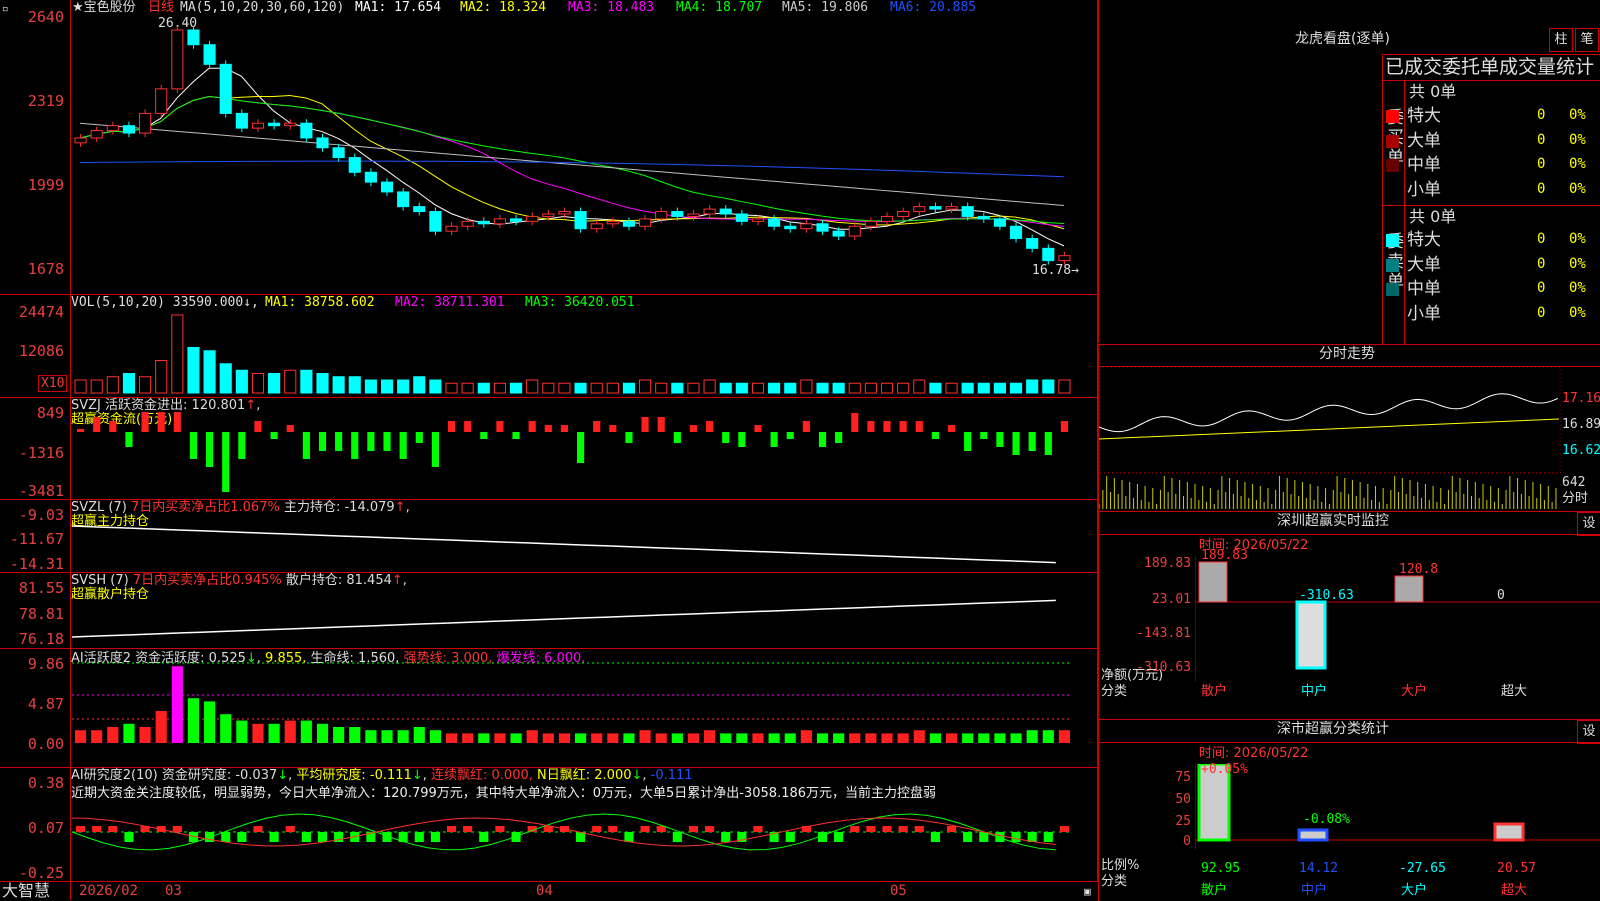 The height and width of the screenshot is (901, 1600). I want to click on stock-name: ★宝色股份, so click(104, 7).